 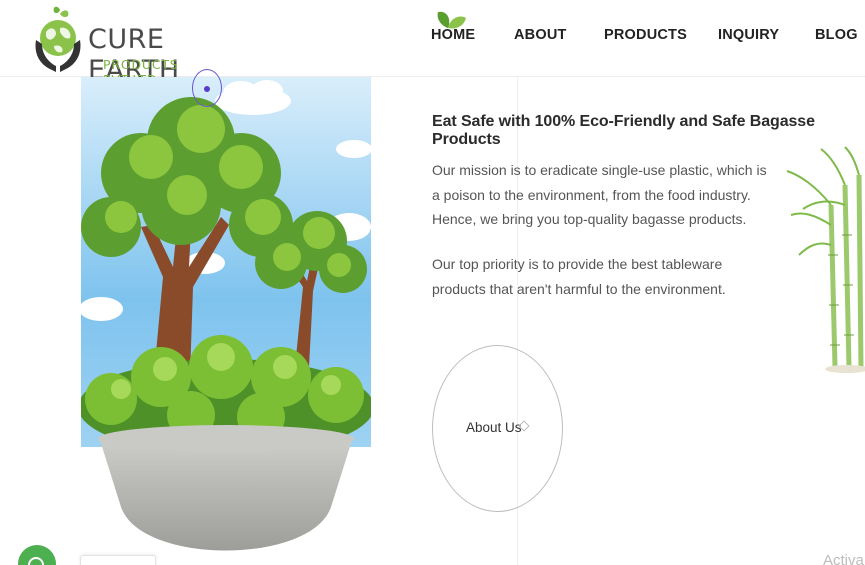 I want to click on about-us-label: About Us, so click(x=494, y=427).